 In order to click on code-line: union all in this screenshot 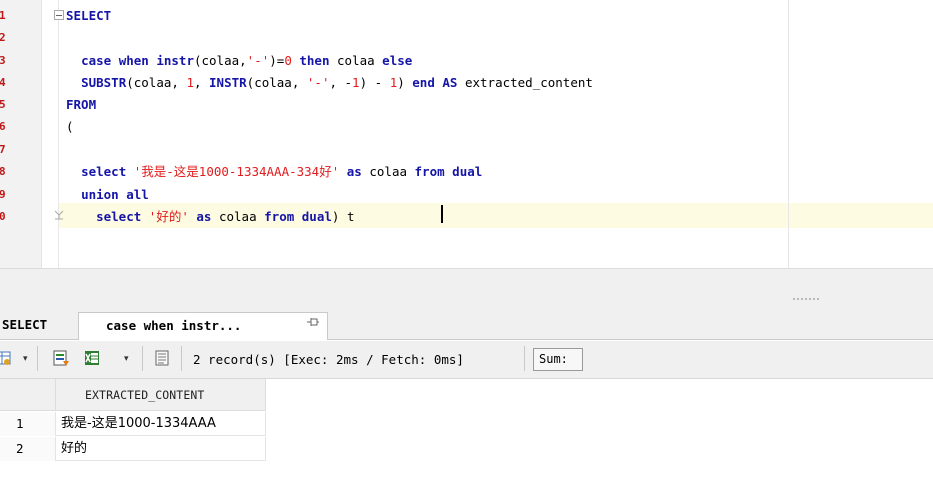, I will do `click(107, 195)`.